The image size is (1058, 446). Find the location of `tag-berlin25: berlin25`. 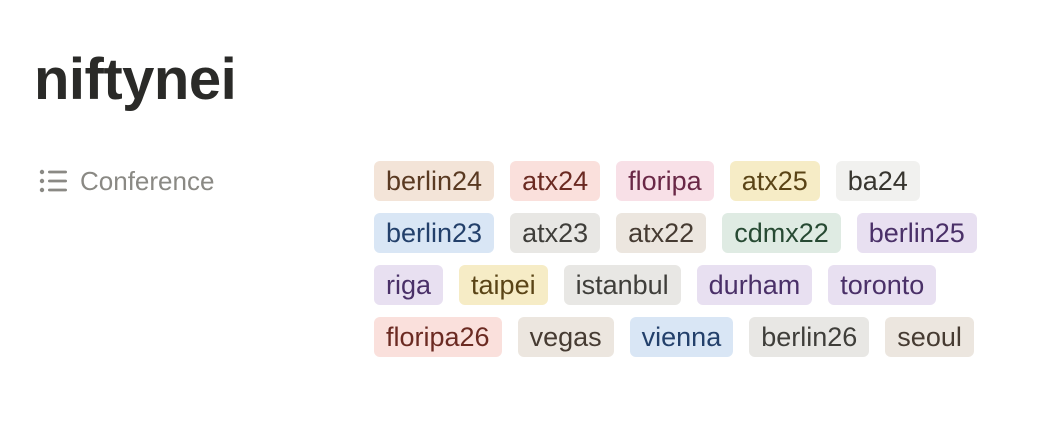

tag-berlin25: berlin25 is located at coordinates (916, 233).